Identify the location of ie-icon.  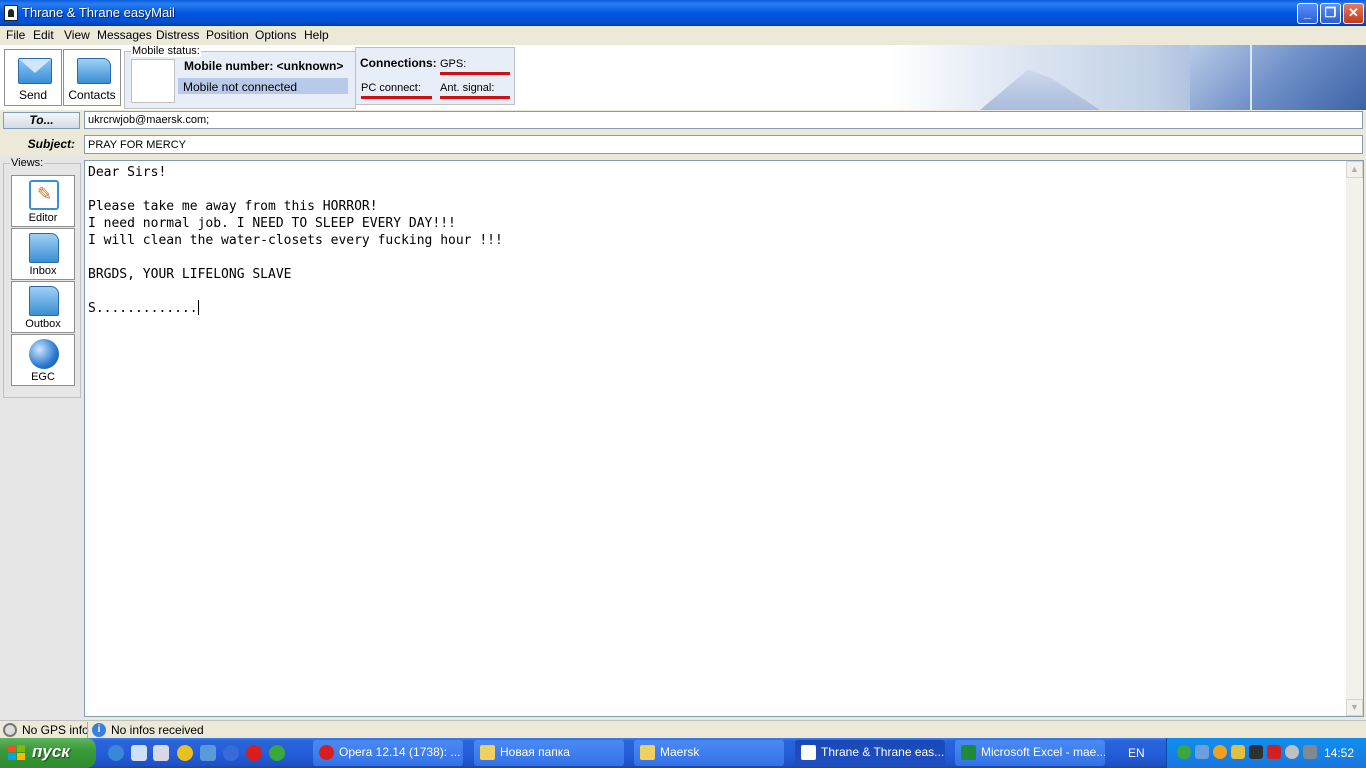
(116, 753).